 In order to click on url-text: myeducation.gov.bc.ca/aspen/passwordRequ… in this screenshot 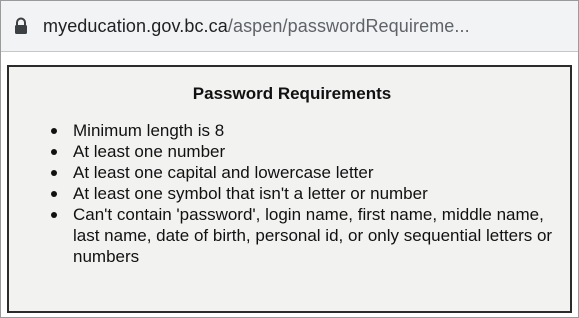, I will do `click(256, 26)`.